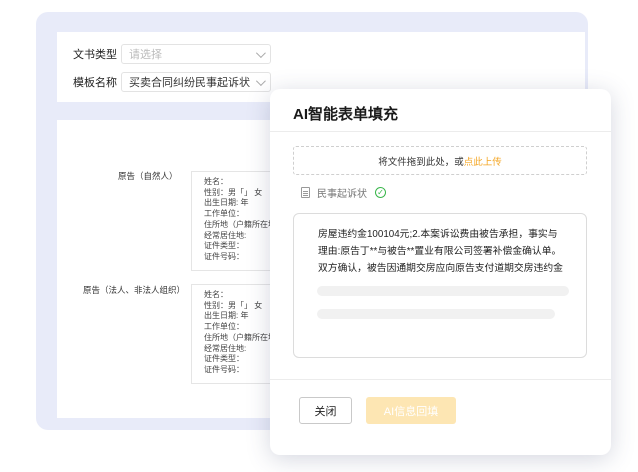 This screenshot has width=638, height=472. What do you see at coordinates (148, 176) in the screenshot?
I see `party-label: 原告（自然人）` at bounding box center [148, 176].